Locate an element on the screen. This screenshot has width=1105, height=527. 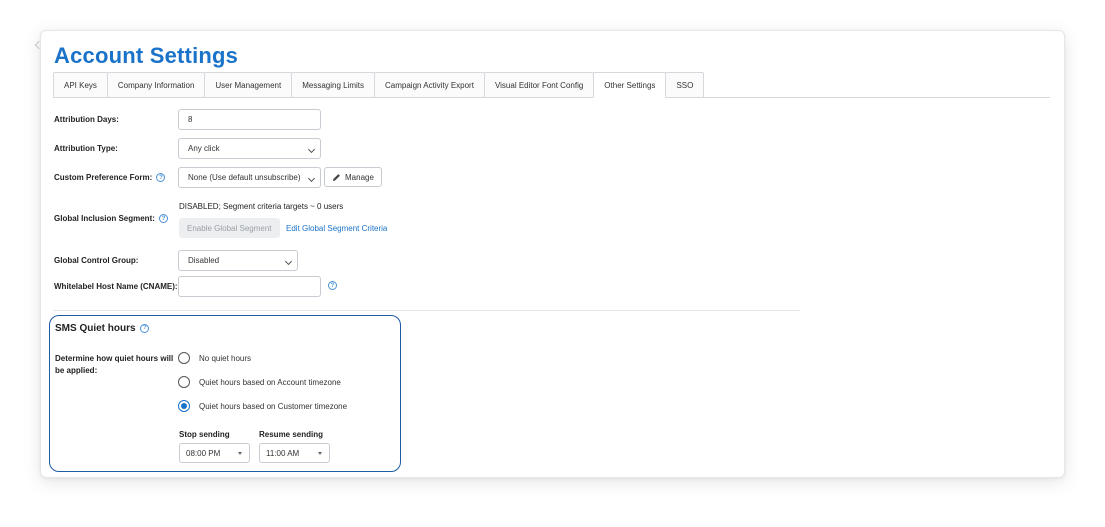
radio-account-timezone: Quiet hours based on Account timezone is located at coordinates (259, 382).